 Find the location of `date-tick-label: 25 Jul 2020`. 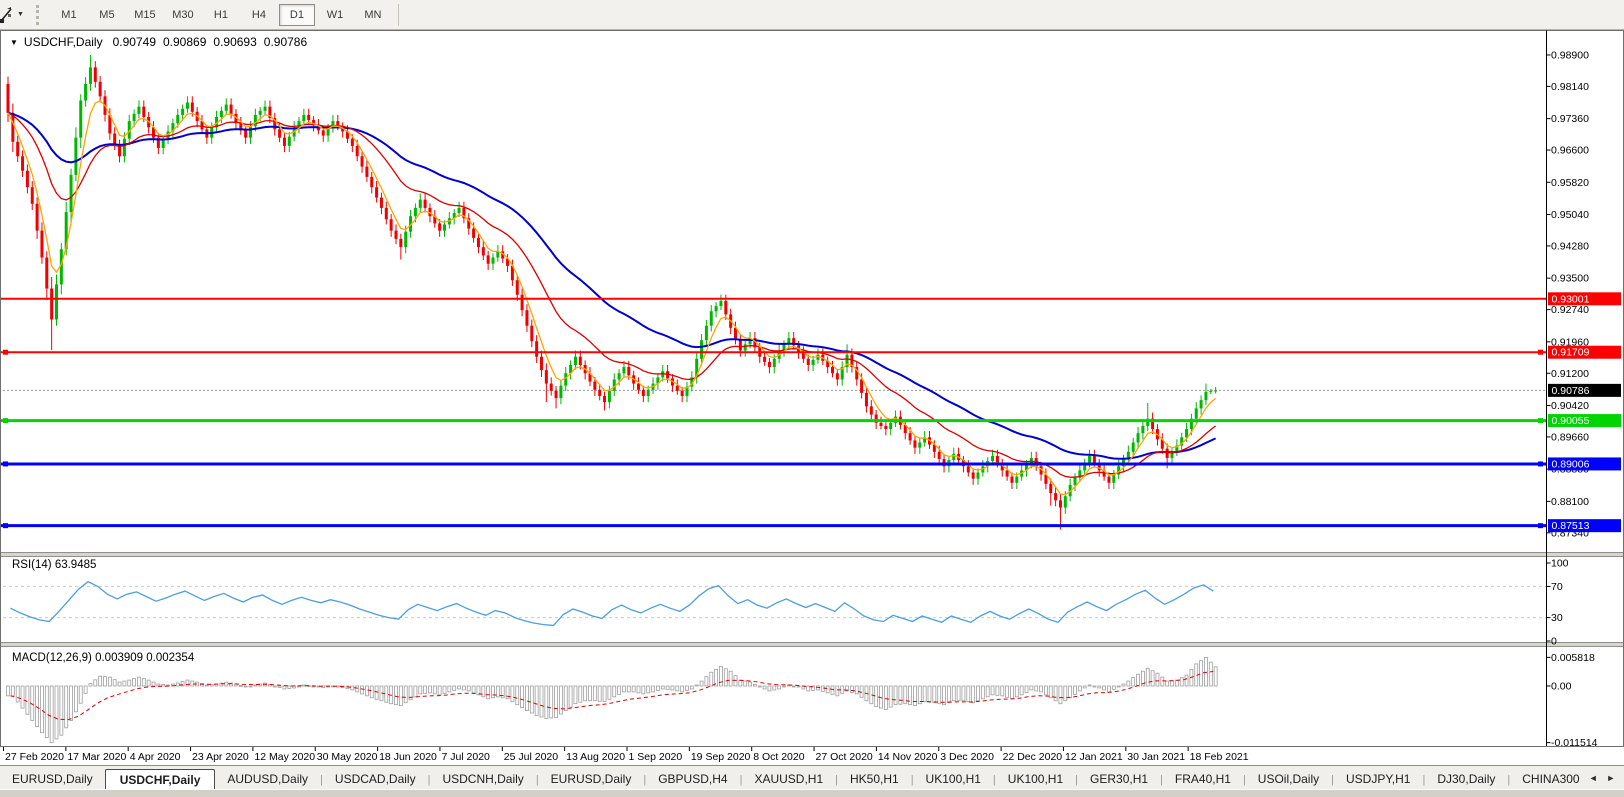

date-tick-label: 25 Jul 2020 is located at coordinates (531, 757).